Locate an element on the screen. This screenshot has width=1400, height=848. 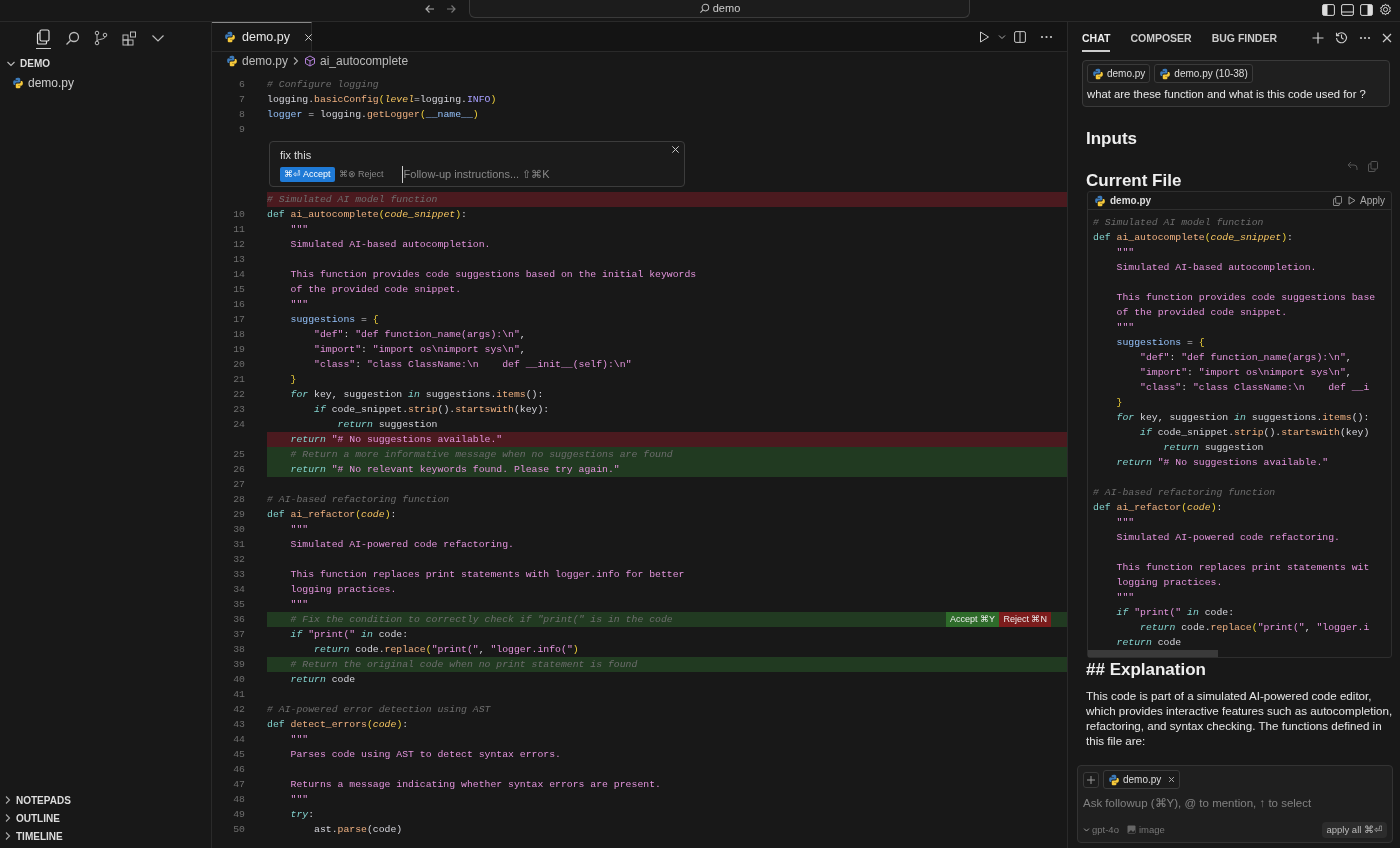
left-panel-icon is located at coordinates (1328, 9).